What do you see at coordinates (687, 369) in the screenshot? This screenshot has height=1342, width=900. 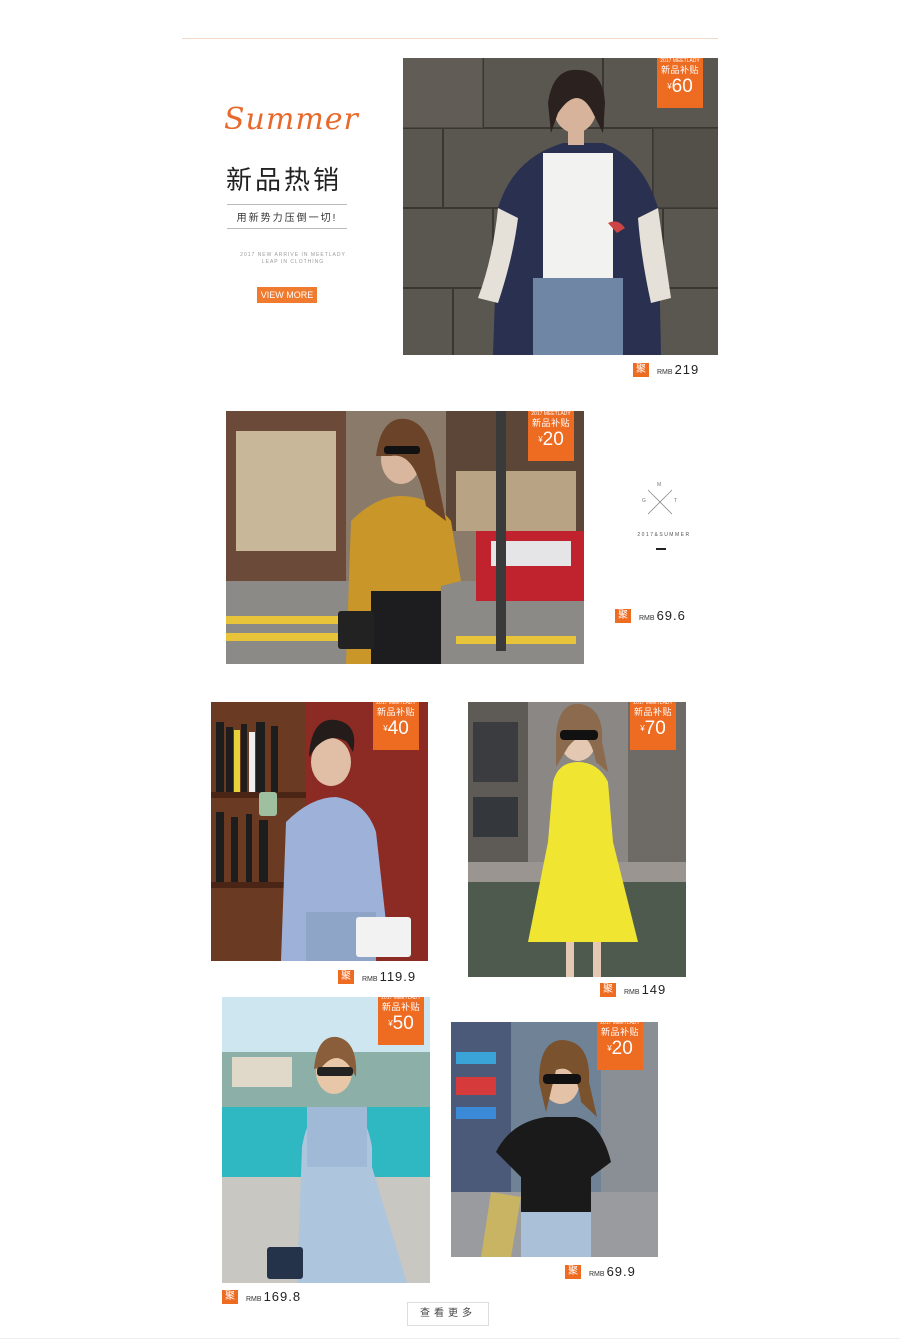 I see `price-value: 219` at bounding box center [687, 369].